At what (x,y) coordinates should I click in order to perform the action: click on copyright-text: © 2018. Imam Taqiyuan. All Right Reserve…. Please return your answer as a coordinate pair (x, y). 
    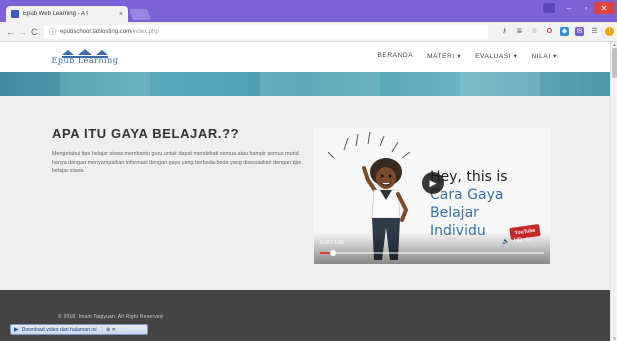
    Looking at the image, I should click on (110, 317).